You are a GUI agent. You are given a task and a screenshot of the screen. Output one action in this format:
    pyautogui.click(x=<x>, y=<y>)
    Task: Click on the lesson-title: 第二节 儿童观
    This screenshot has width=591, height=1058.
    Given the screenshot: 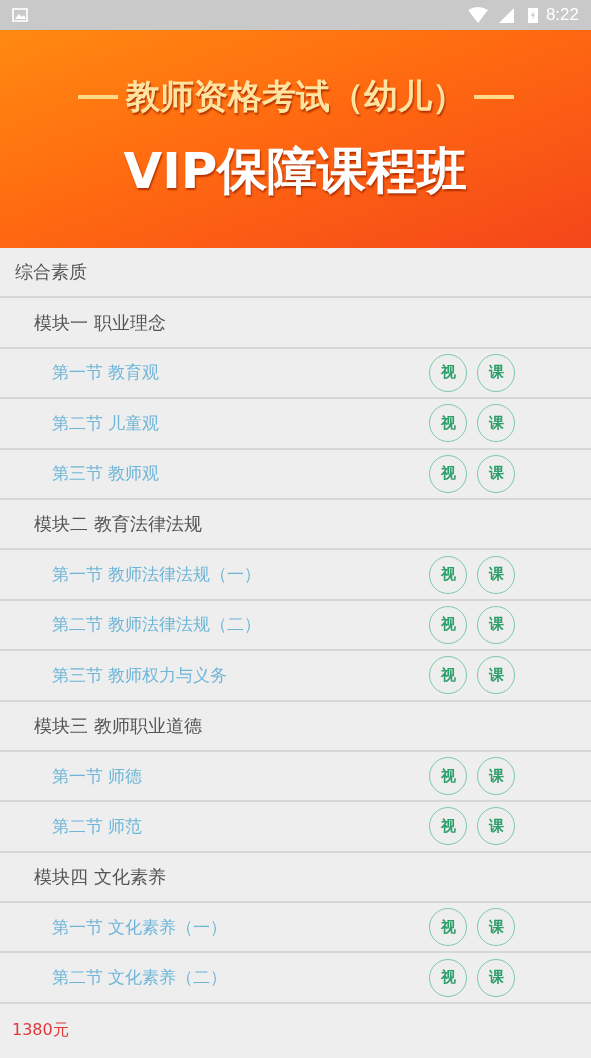 What is the action you would take?
    pyautogui.click(x=235, y=423)
    